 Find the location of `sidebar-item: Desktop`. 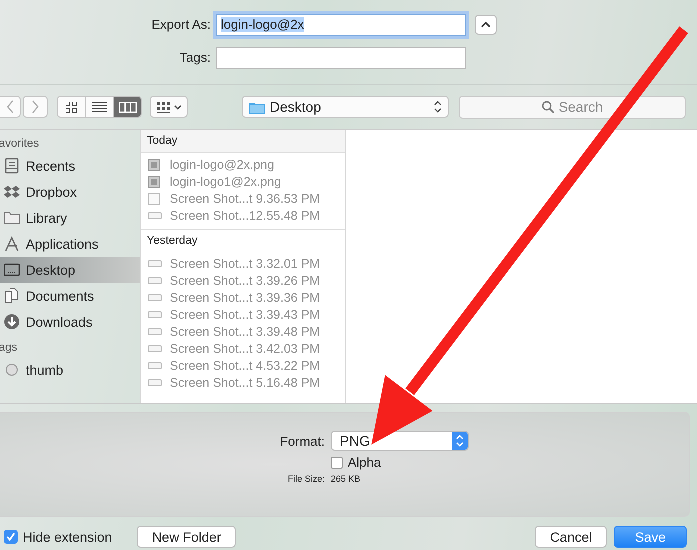

sidebar-item: Desktop is located at coordinates (70, 270).